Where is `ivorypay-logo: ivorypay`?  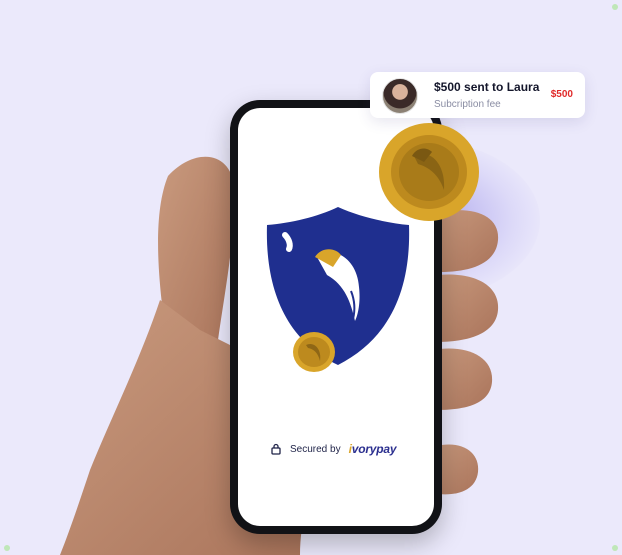
ivorypay-logo: ivorypay is located at coordinates (373, 449).